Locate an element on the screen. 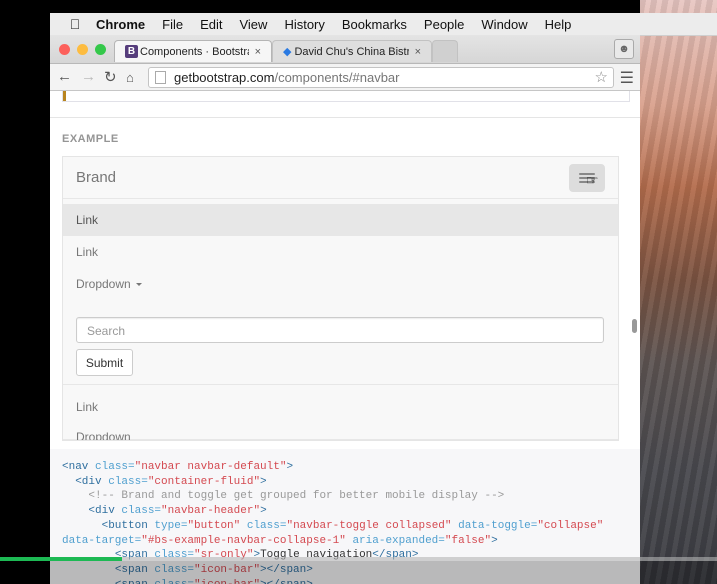 The width and height of the screenshot is (717, 584). code-token: "collapse" is located at coordinates (570, 525).